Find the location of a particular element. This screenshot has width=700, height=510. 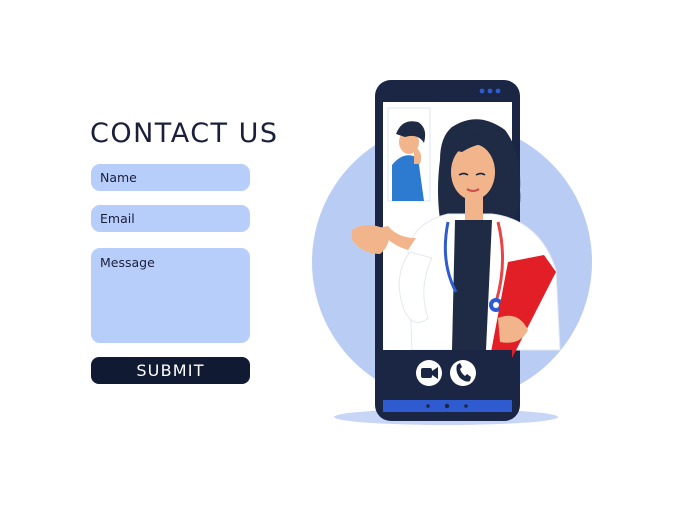

message-field is located at coordinates (170, 295).